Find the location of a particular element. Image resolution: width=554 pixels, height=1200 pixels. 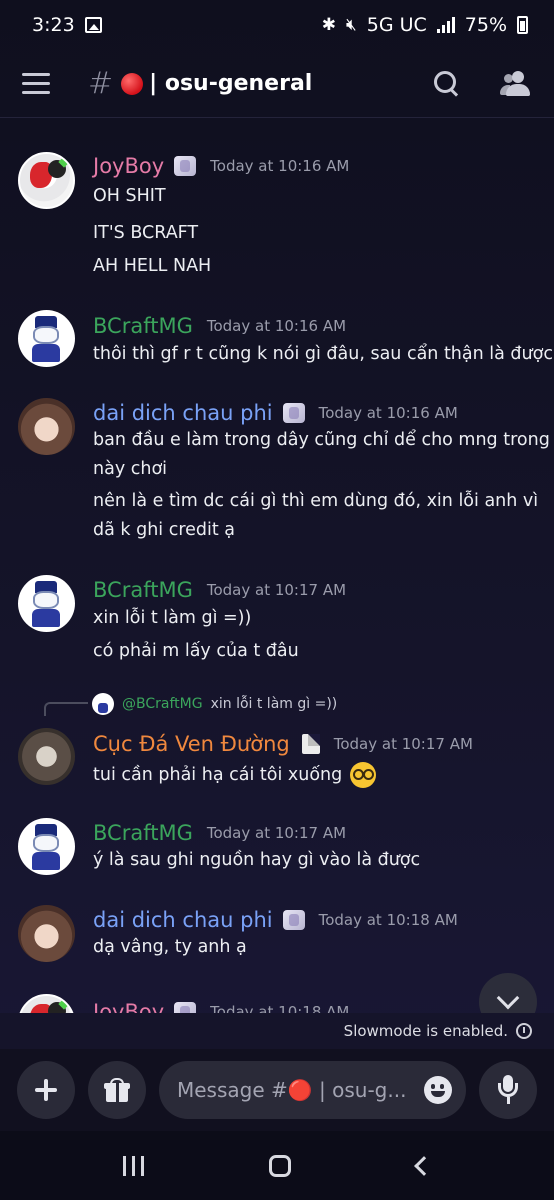

channel-name: osu-general is located at coordinates (238, 83).